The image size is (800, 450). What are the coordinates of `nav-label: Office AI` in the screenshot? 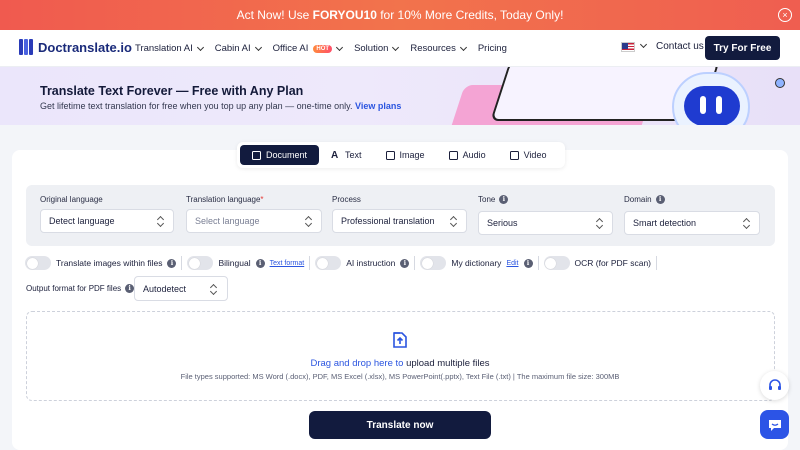 It's located at (290, 48).